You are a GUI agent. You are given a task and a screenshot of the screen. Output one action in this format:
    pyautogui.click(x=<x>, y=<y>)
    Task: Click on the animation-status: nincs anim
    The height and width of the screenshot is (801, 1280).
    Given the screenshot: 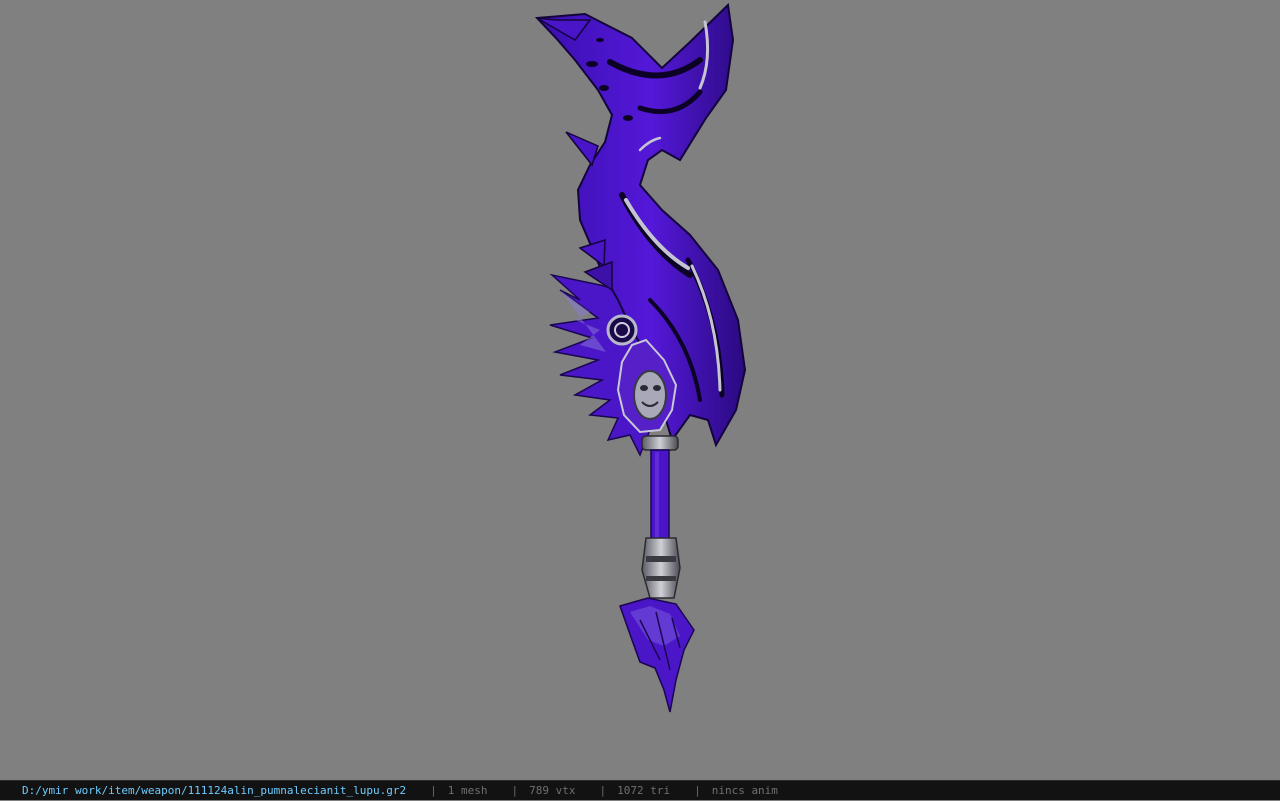 What is the action you would take?
    pyautogui.click(x=744, y=790)
    